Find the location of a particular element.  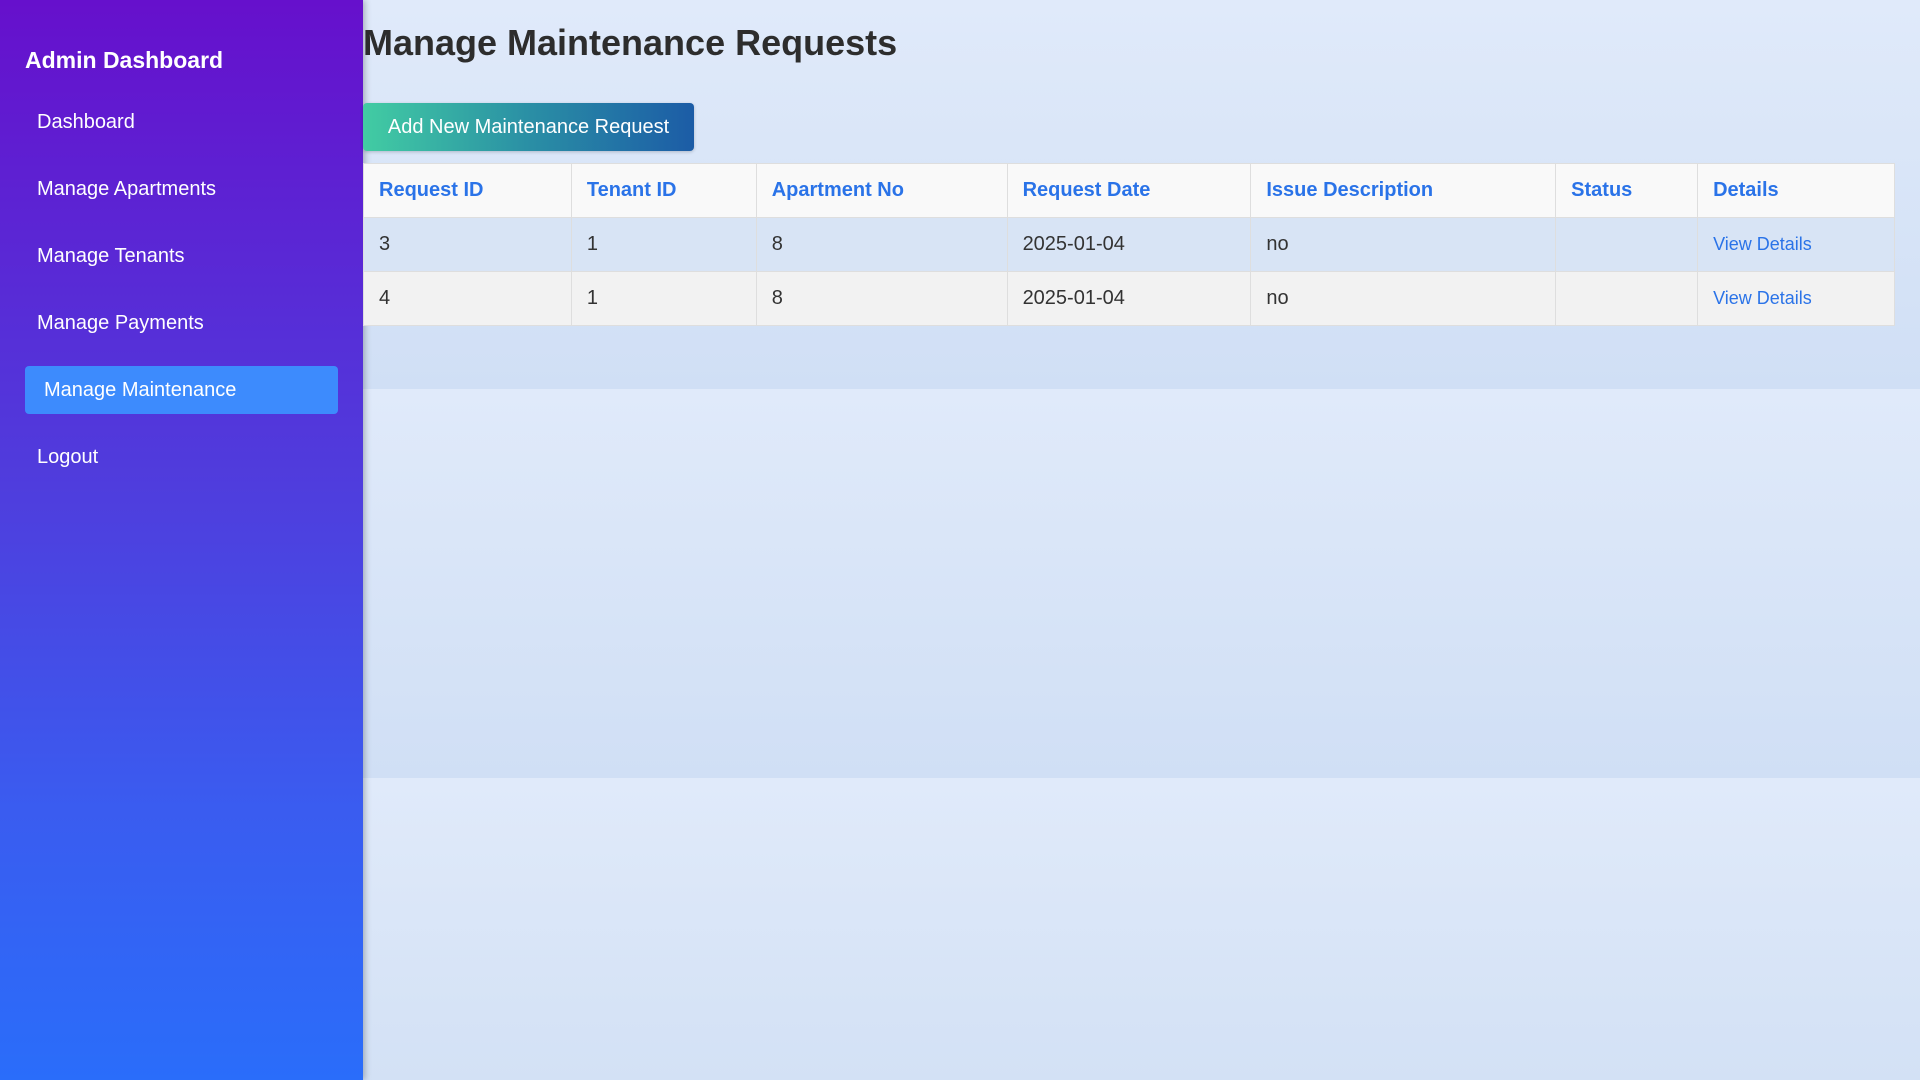

sidebar-item-manage-maintenance: Manage Maintenance is located at coordinates (181, 390).